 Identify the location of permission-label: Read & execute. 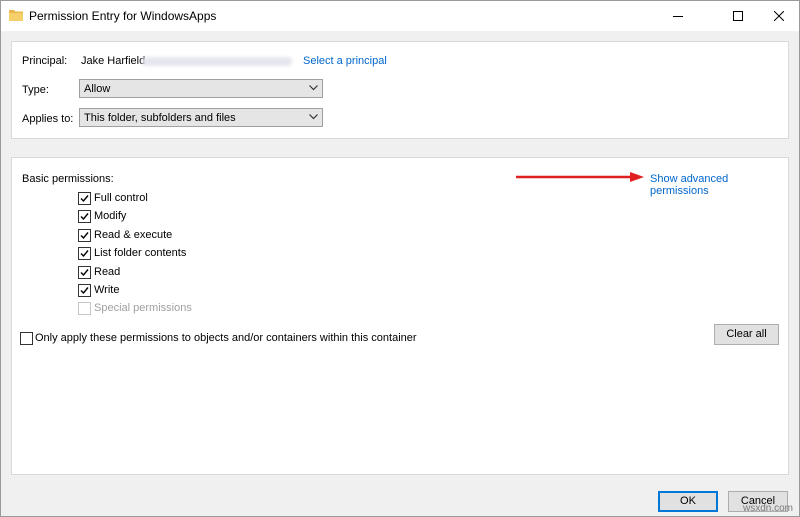
(133, 234).